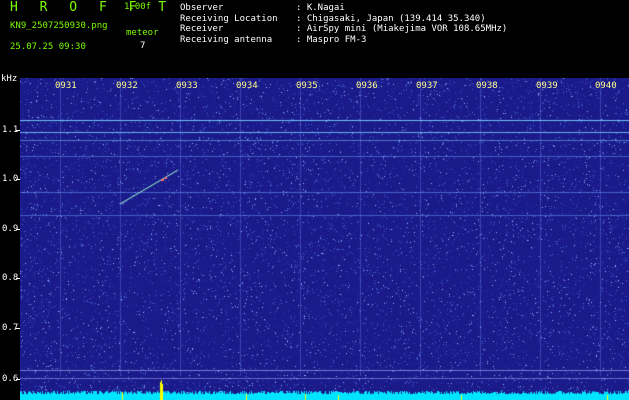 The image size is (629, 400). Describe the element at coordinates (547, 86) in the screenshot. I see `x-label-0939: 0939` at that location.